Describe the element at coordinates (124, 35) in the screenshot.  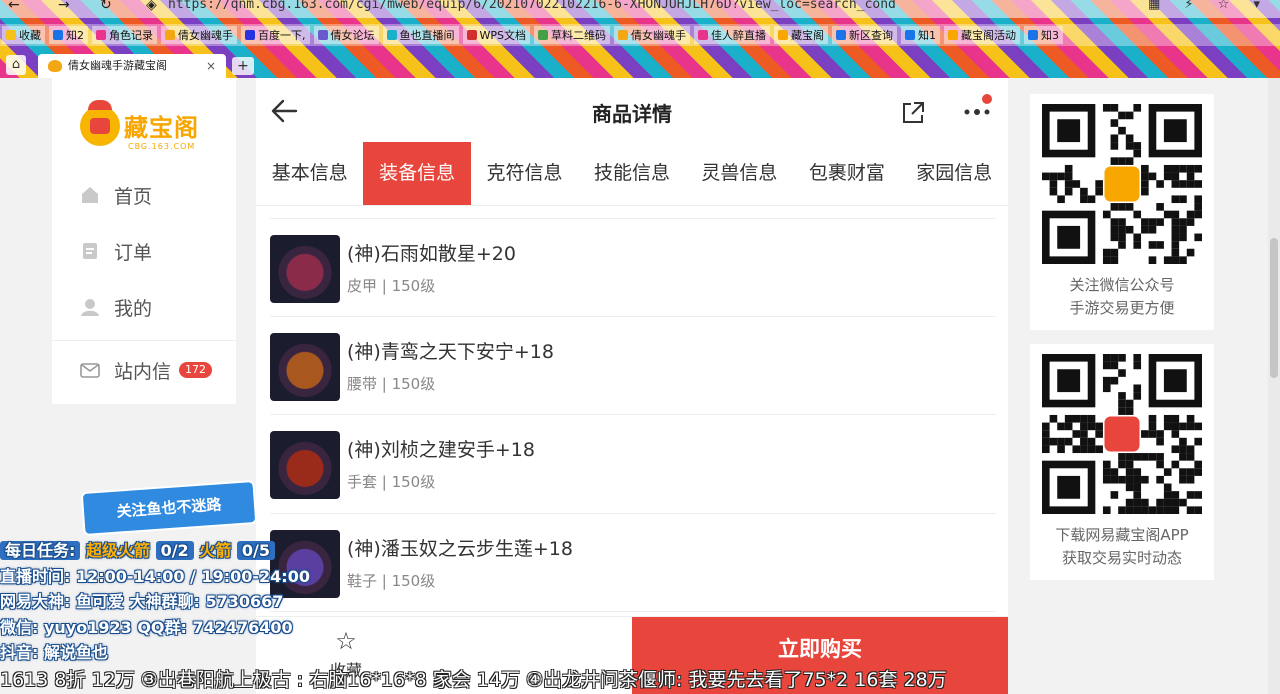
I see `bookmark-item: 角色记录` at that location.